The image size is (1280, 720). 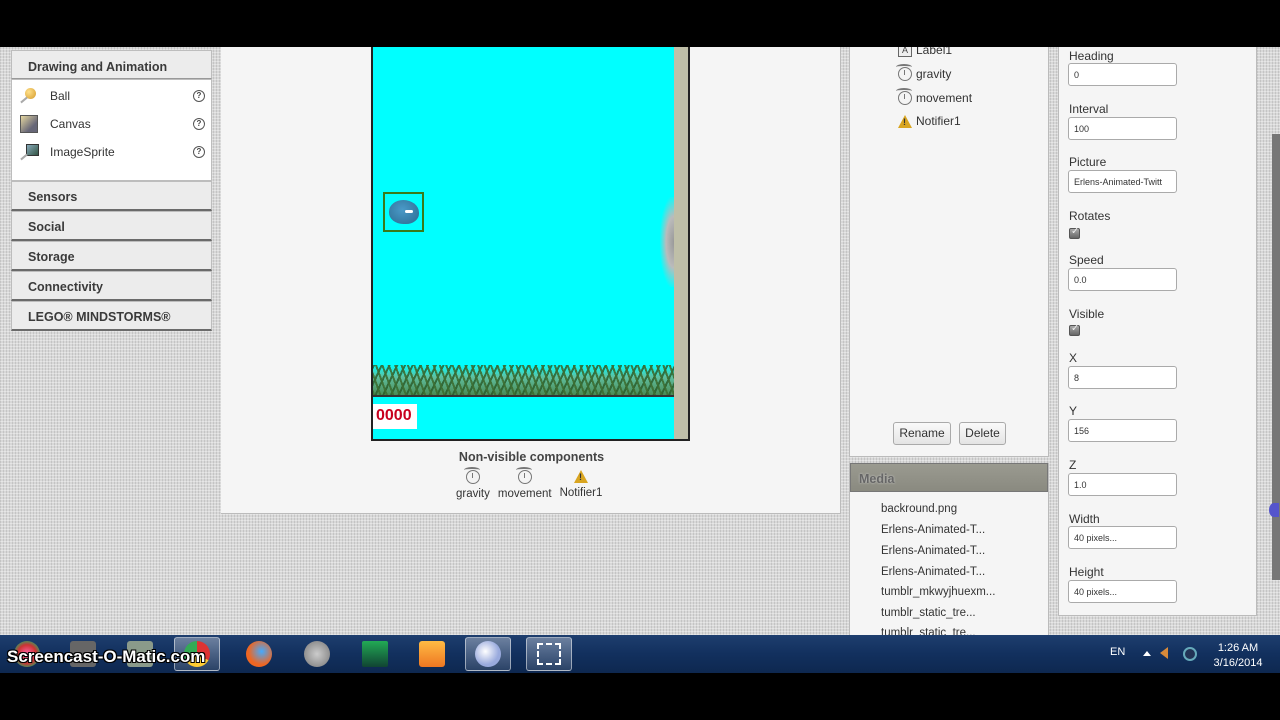 I want to click on network-icon, so click(x=1190, y=654).